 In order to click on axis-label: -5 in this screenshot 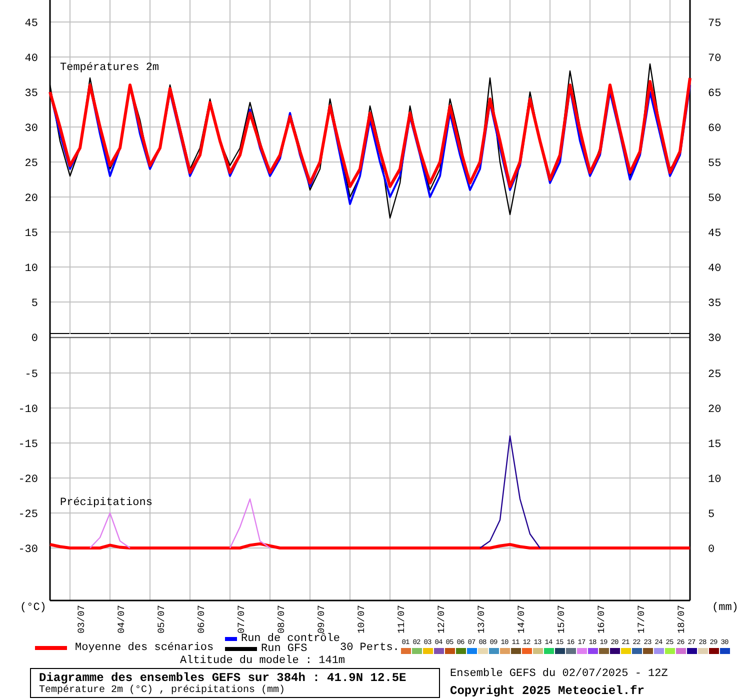, I will do `click(31, 375)`.